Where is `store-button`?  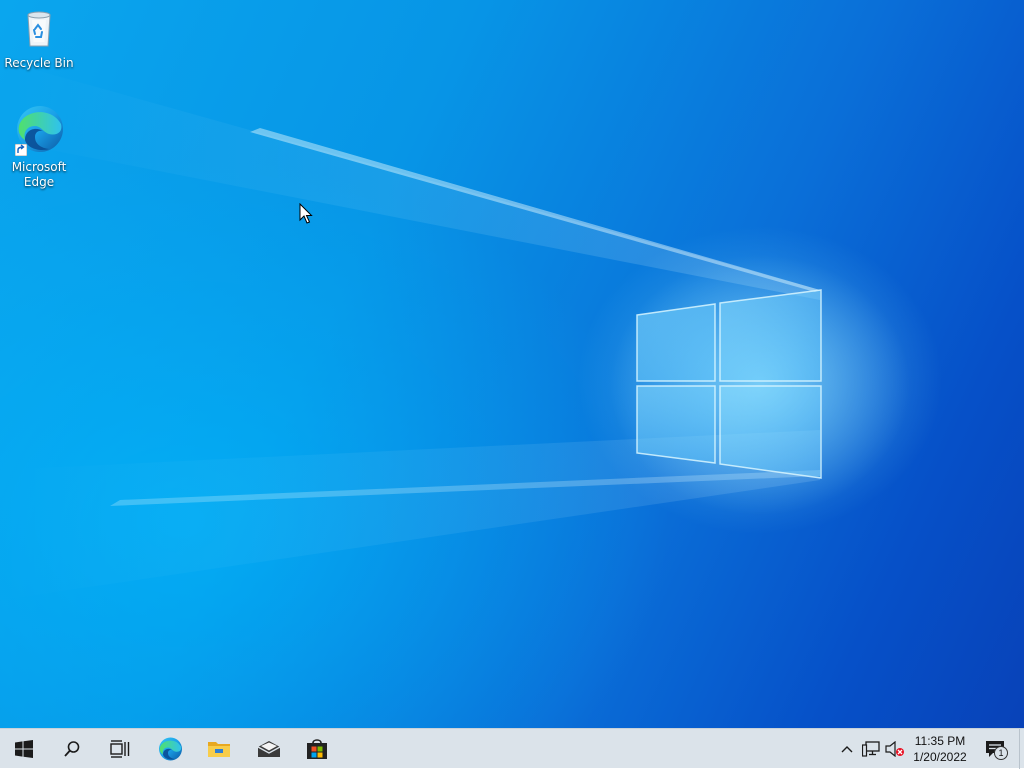 store-button is located at coordinates (317, 749).